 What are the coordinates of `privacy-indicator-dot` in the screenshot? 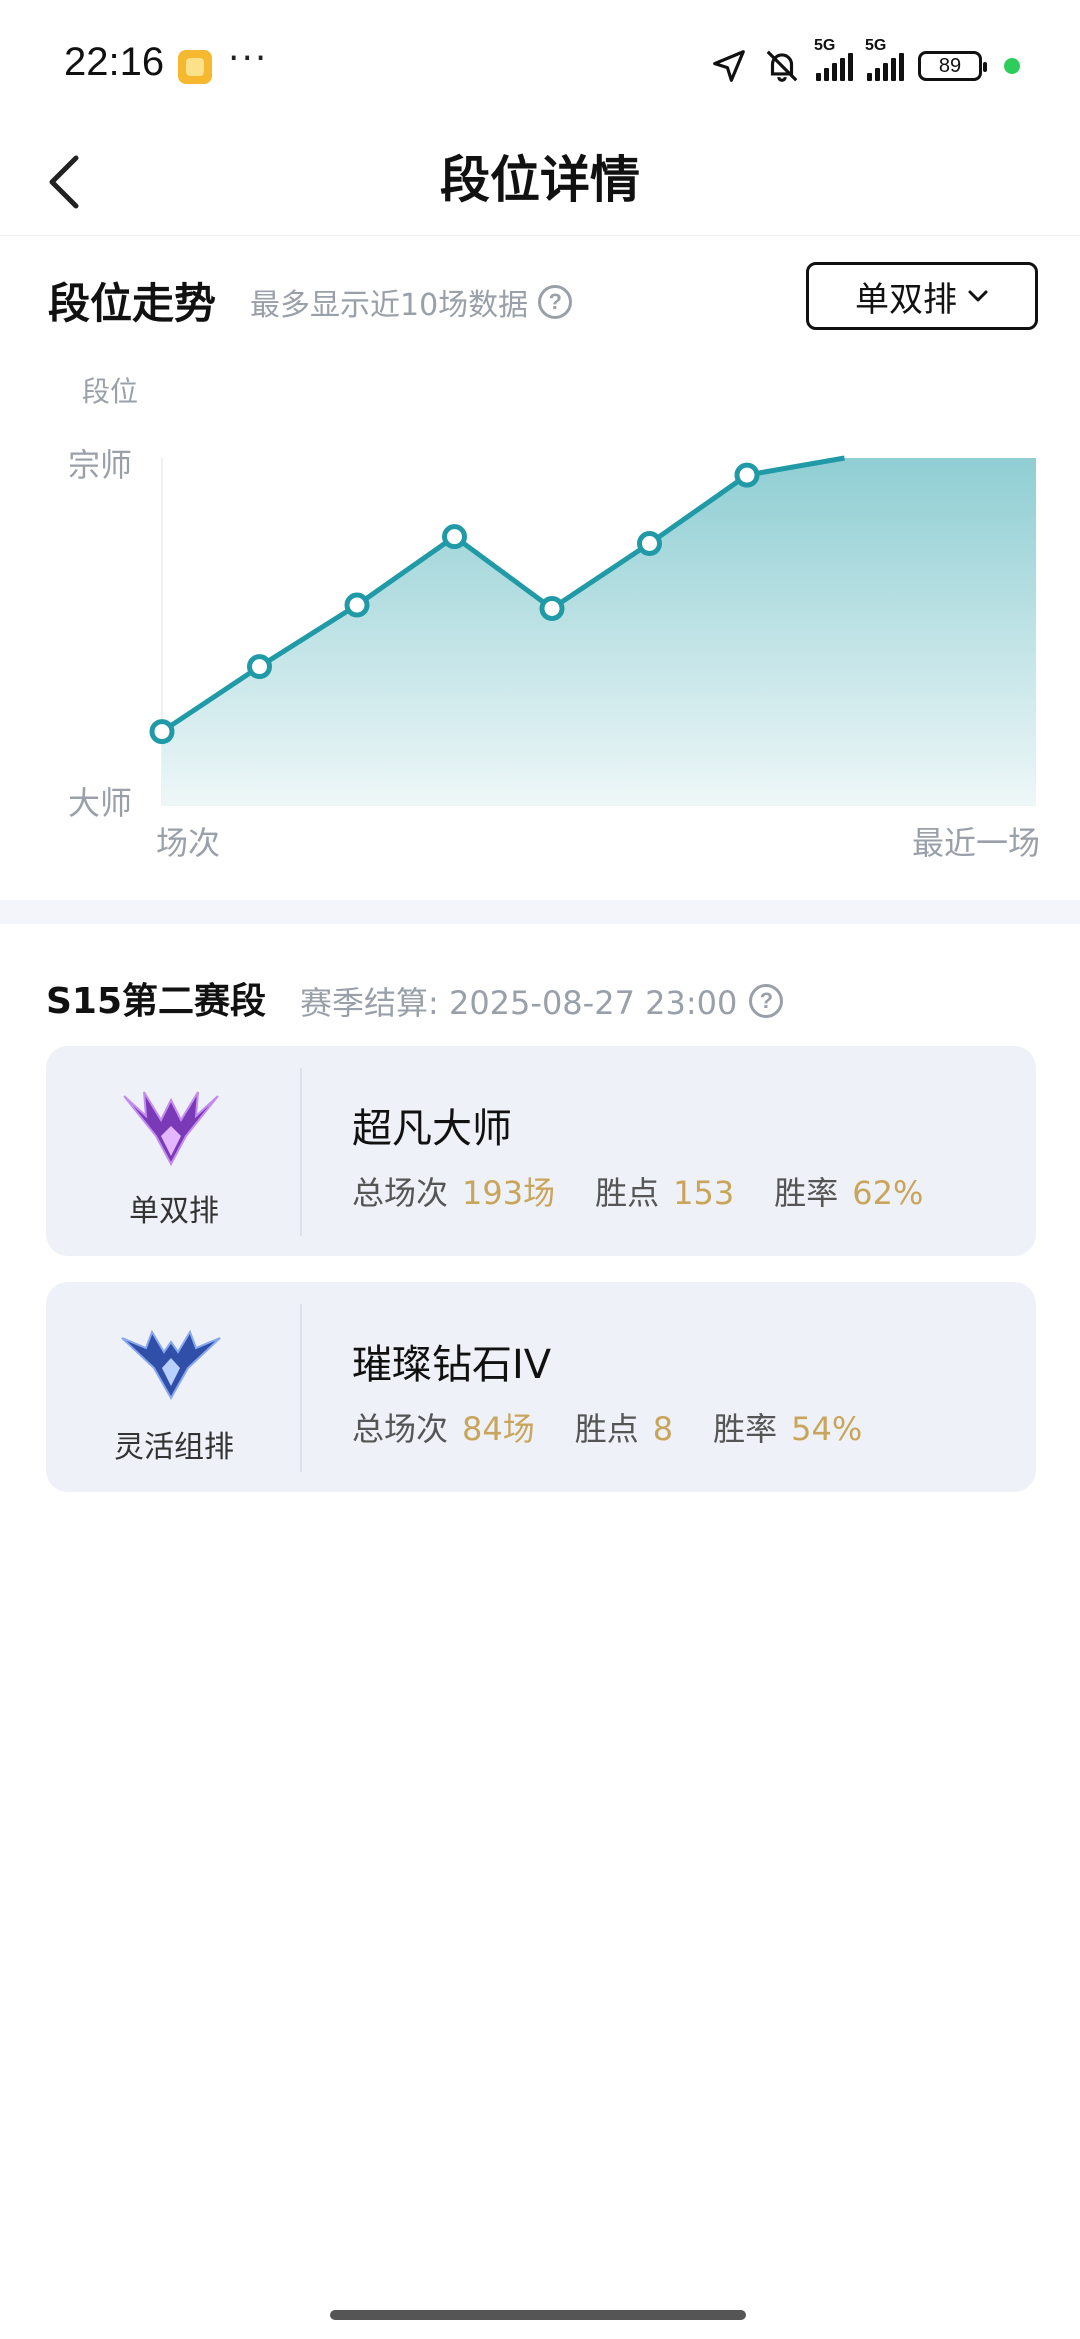 It's located at (1012, 66).